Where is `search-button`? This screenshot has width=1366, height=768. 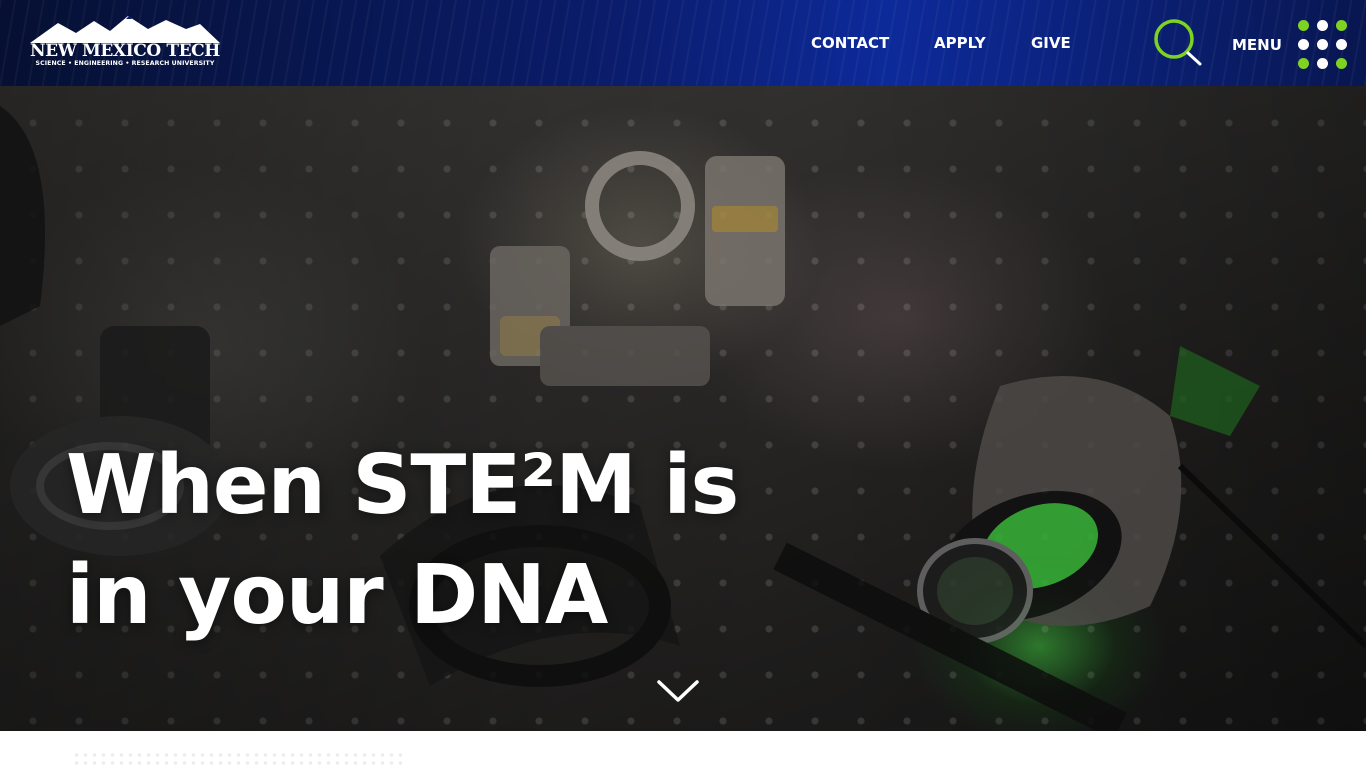 search-button is located at coordinates (1178, 43).